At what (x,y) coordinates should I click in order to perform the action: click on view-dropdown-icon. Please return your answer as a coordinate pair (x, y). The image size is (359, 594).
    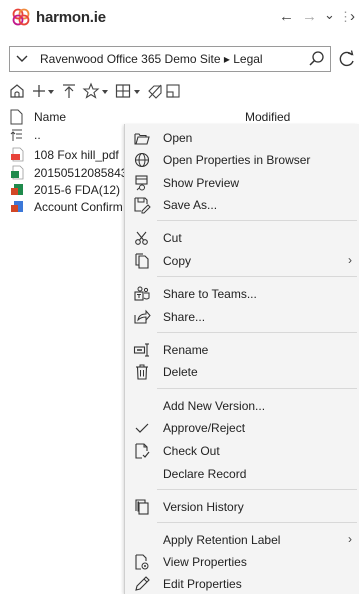
    Looking at the image, I should click on (137, 91).